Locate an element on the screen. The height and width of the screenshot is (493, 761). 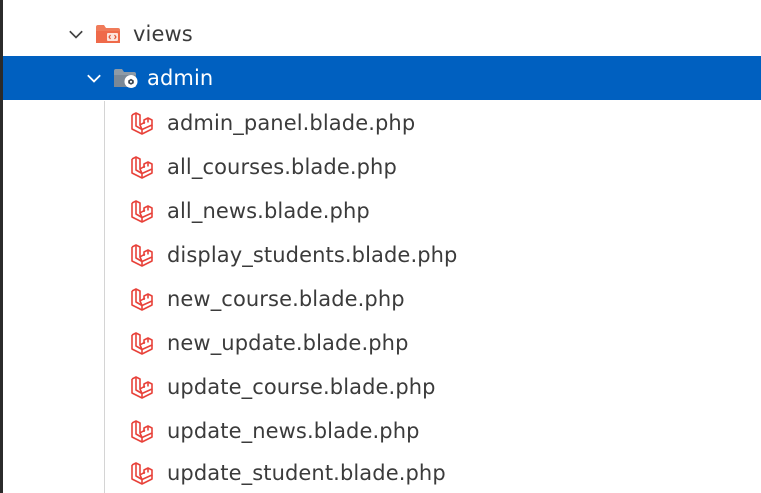
tree-item-file: new_update.blade.php is located at coordinates (382, 343).